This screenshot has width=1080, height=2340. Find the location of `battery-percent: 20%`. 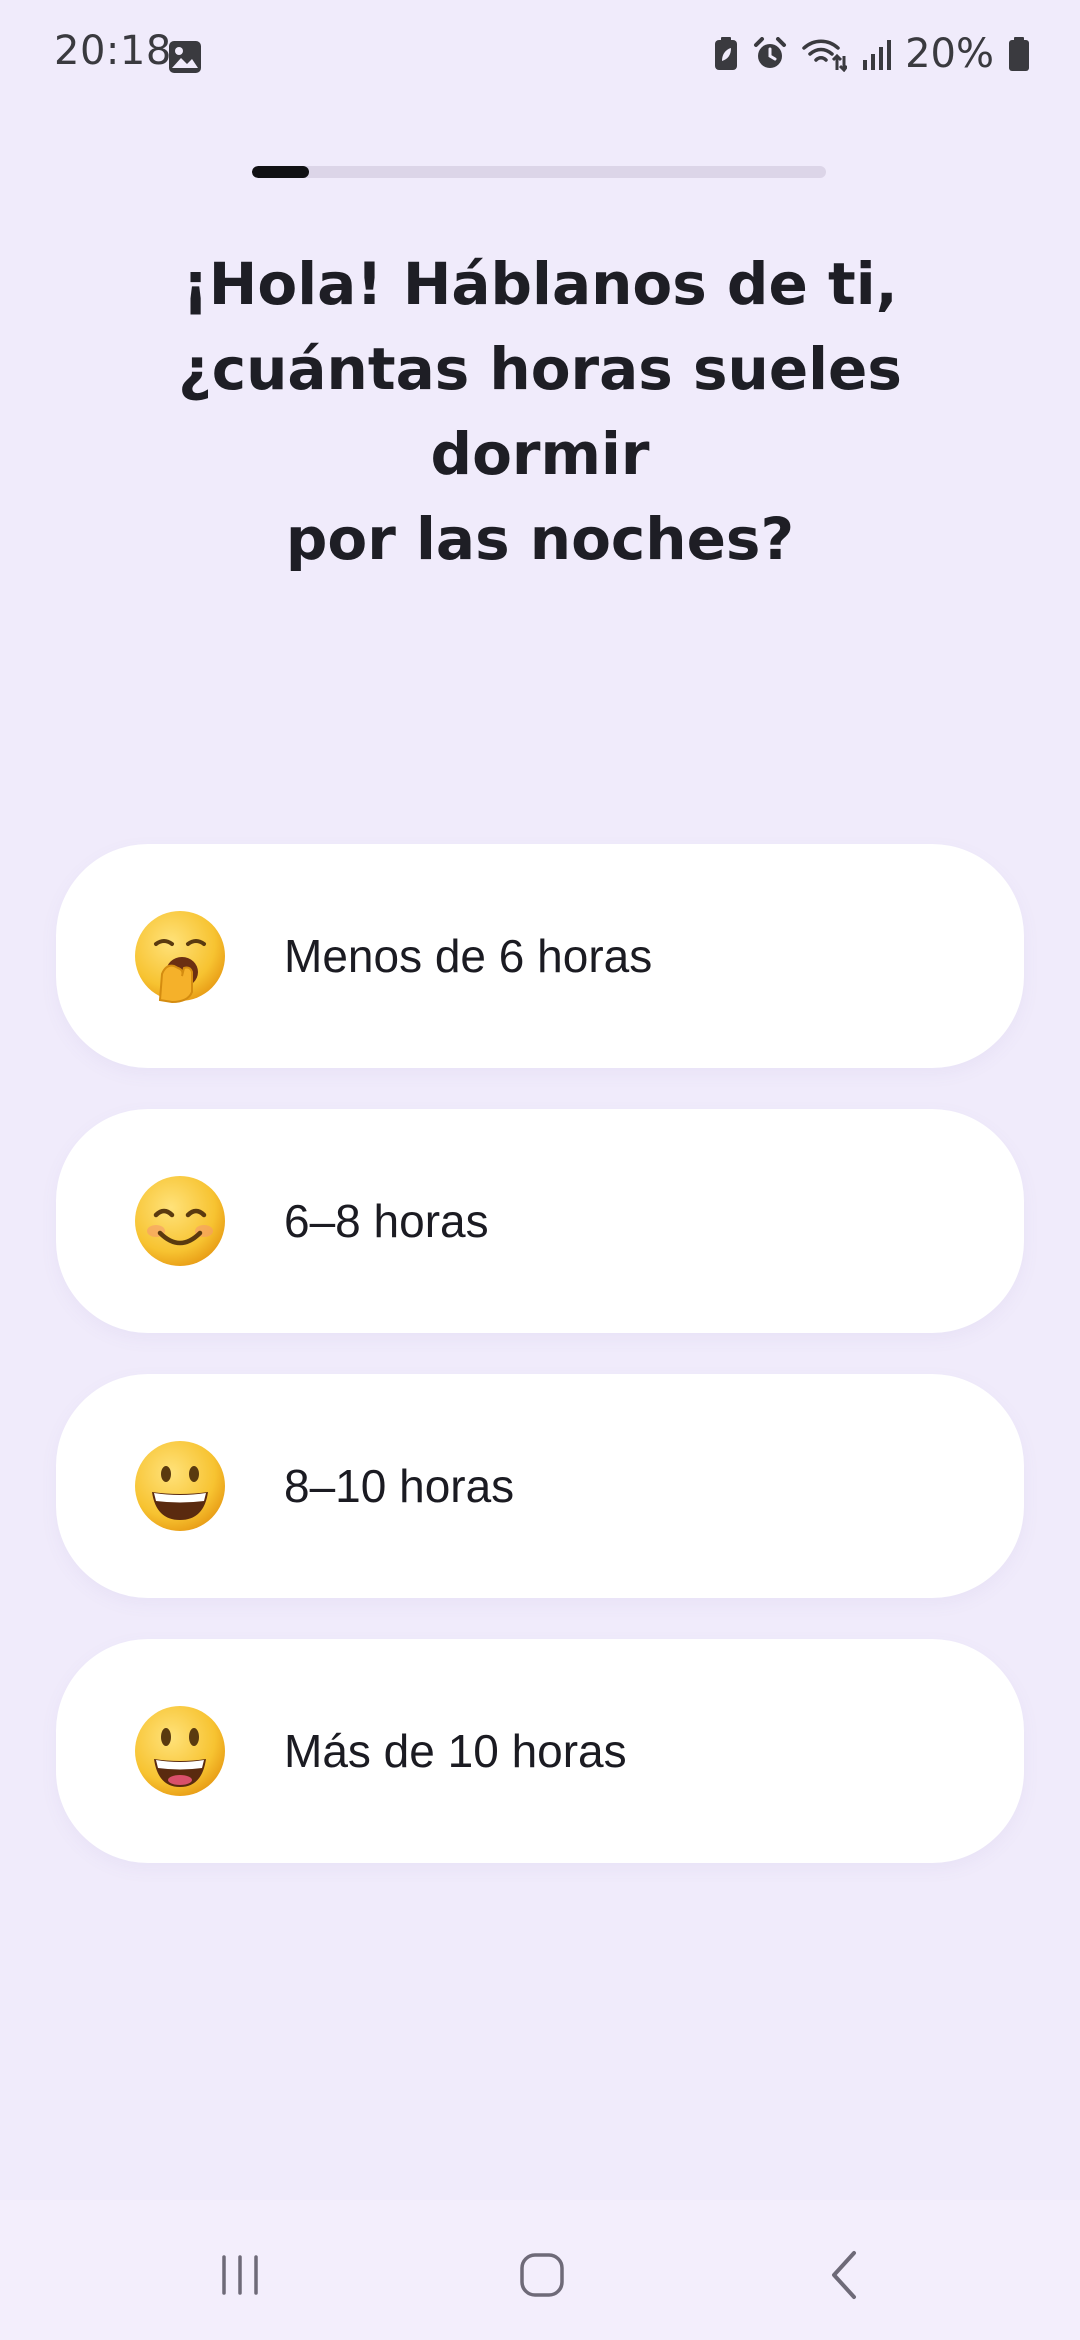

battery-percent: 20% is located at coordinates (949, 54).